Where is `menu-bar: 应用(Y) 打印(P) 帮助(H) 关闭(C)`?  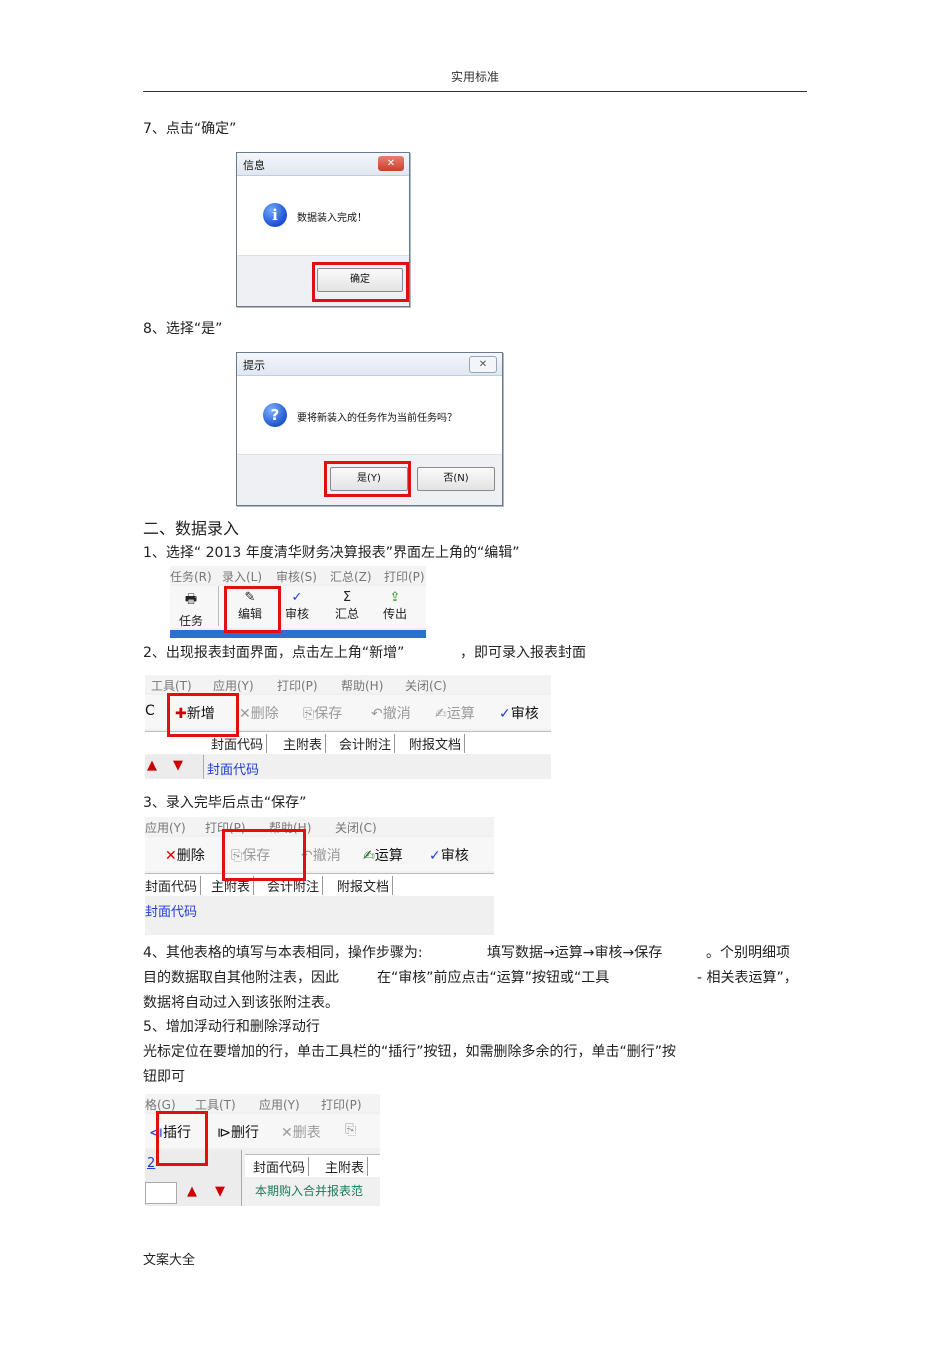
menu-bar: 应用(Y) 打印(P) 帮助(H) 关闭(C) is located at coordinates (319, 826).